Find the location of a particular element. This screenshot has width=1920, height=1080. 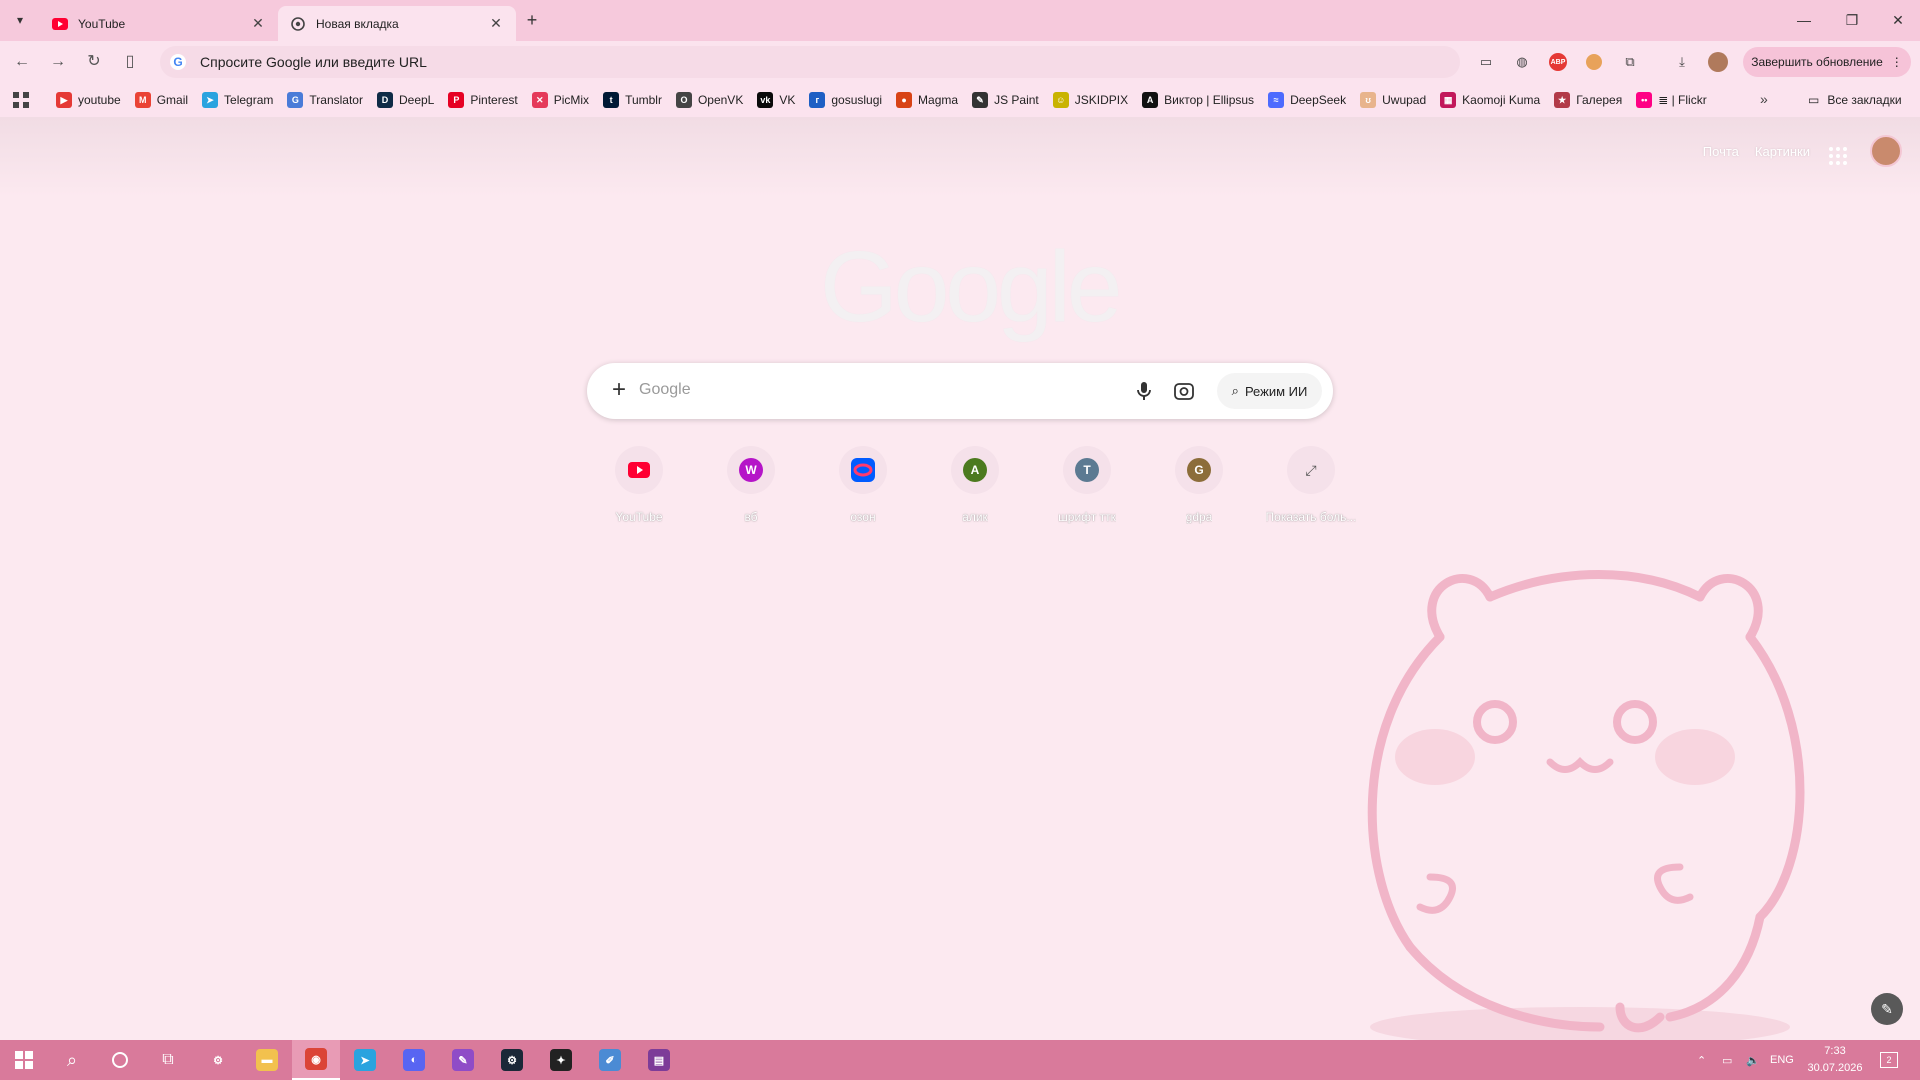

shortcut-tile: Aалик is located at coordinates (975, 483).